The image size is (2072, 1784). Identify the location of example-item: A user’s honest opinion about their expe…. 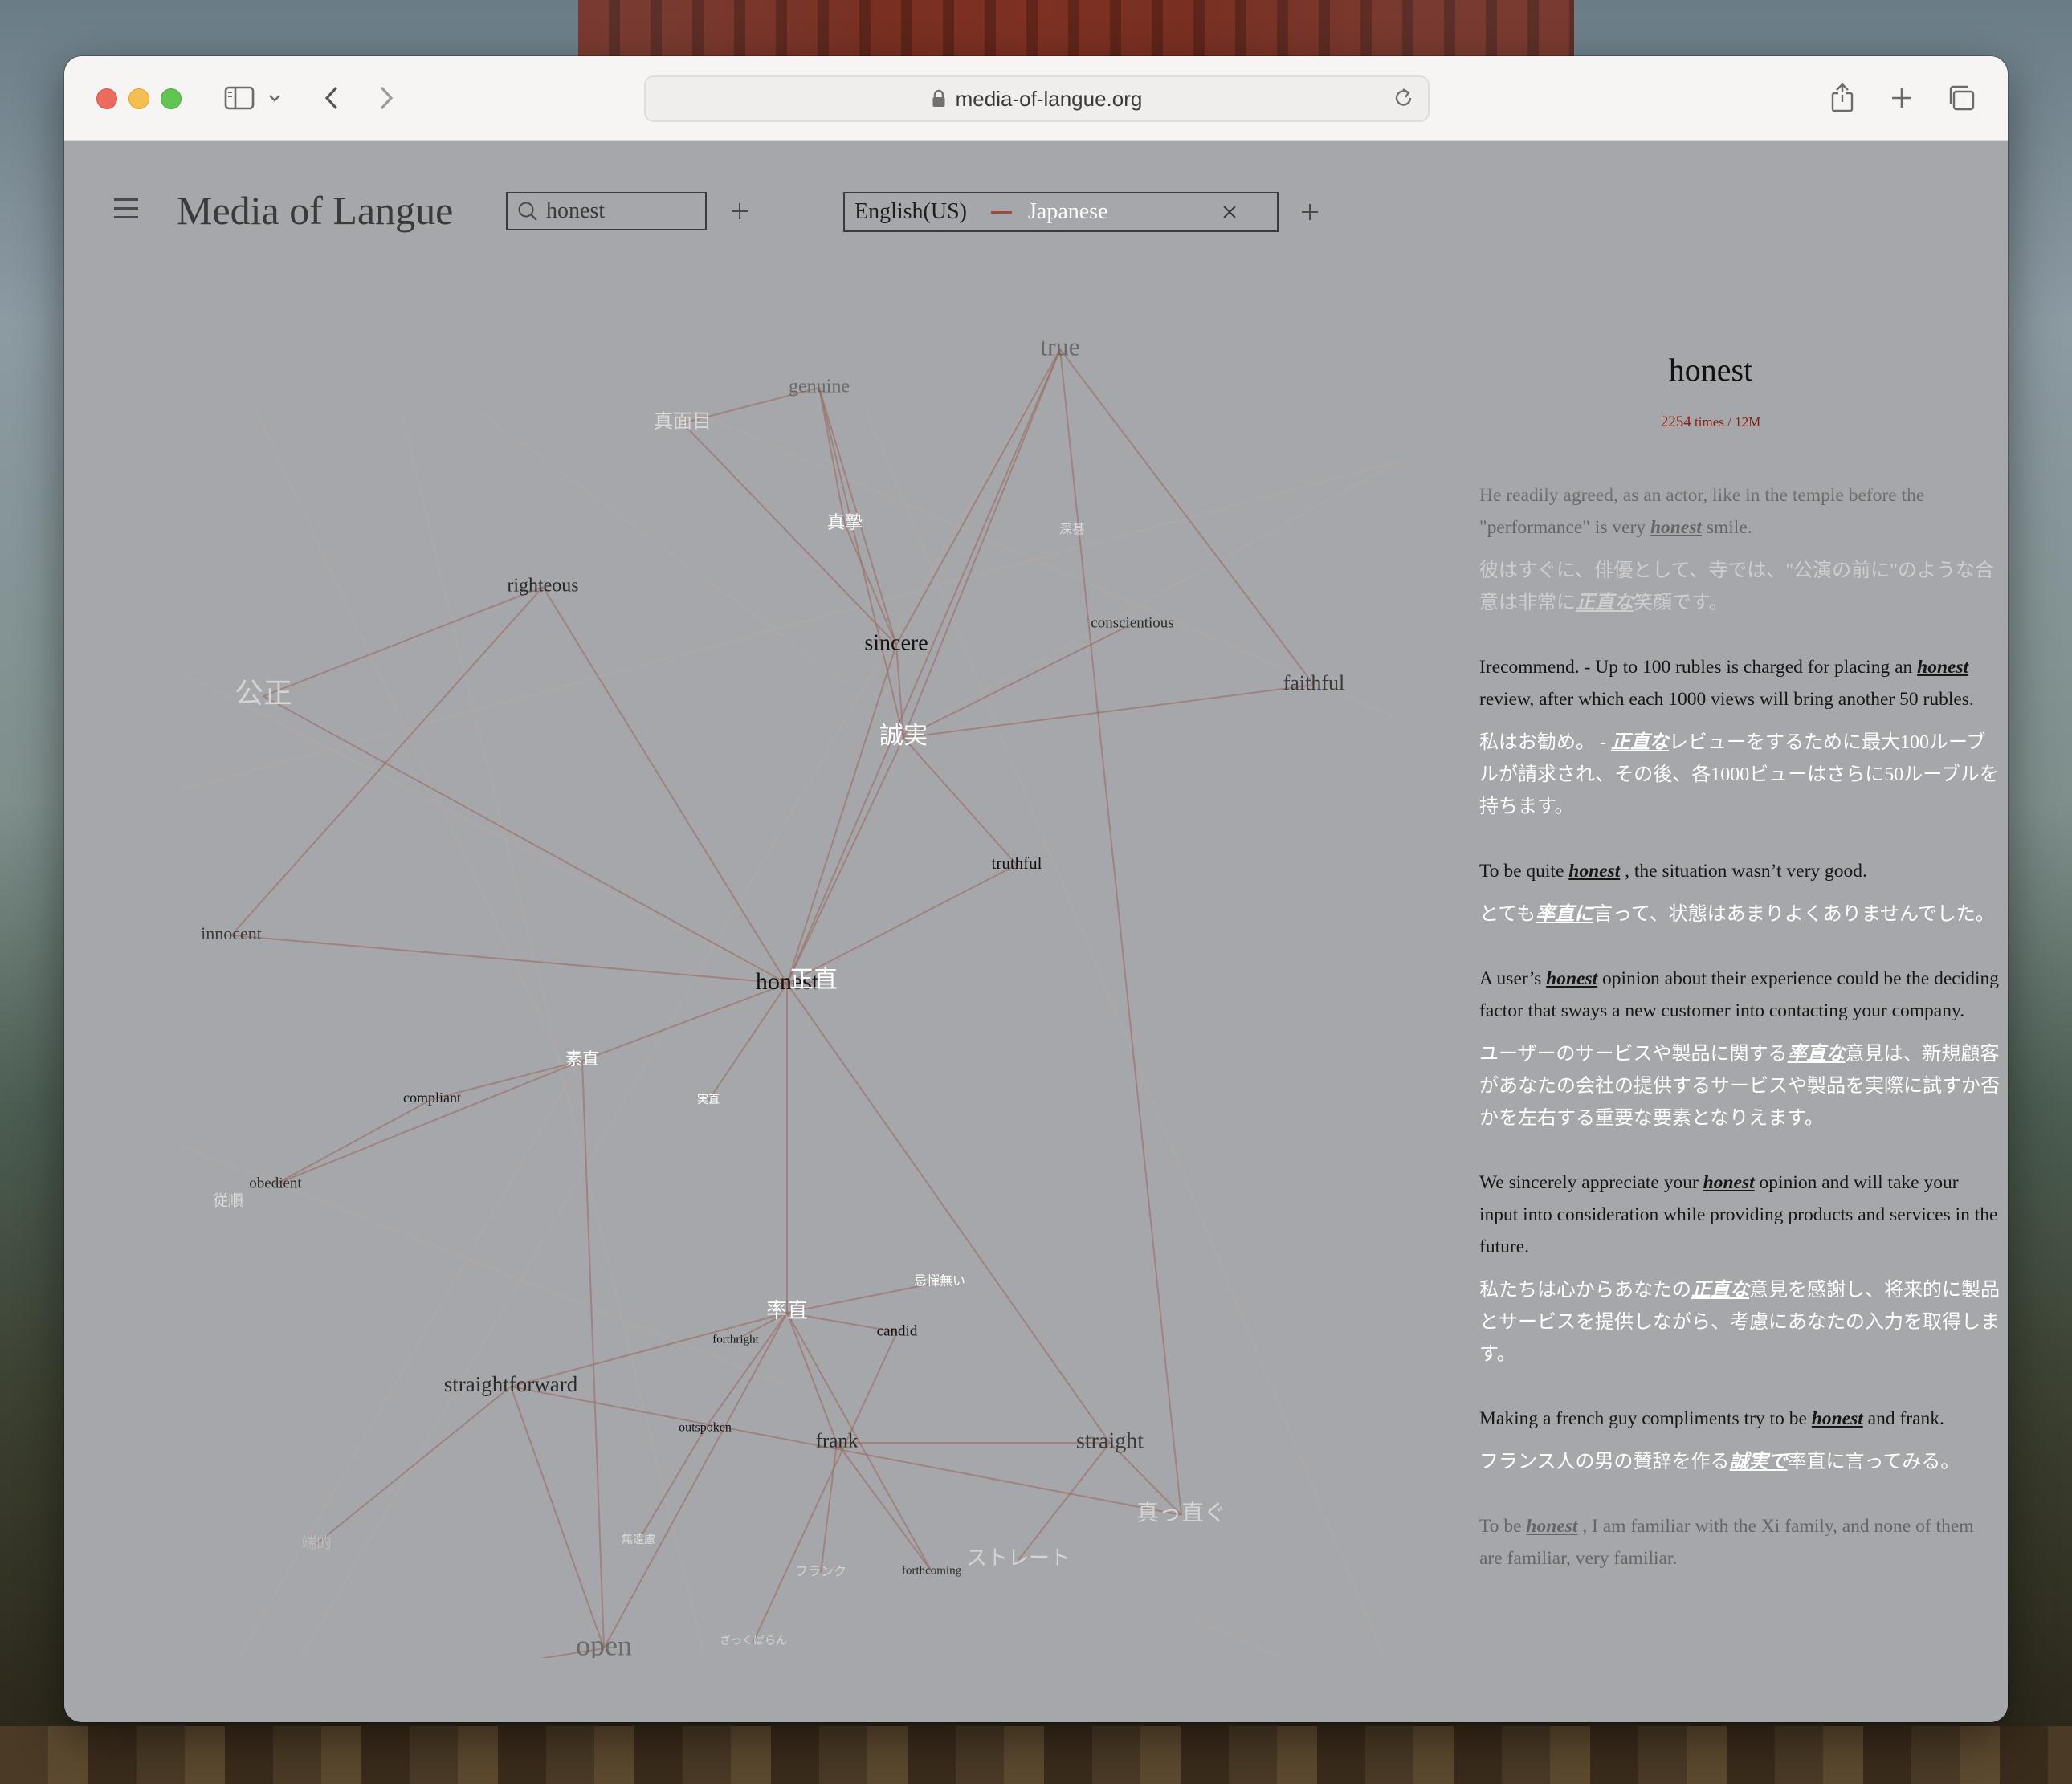
(1740, 1048).